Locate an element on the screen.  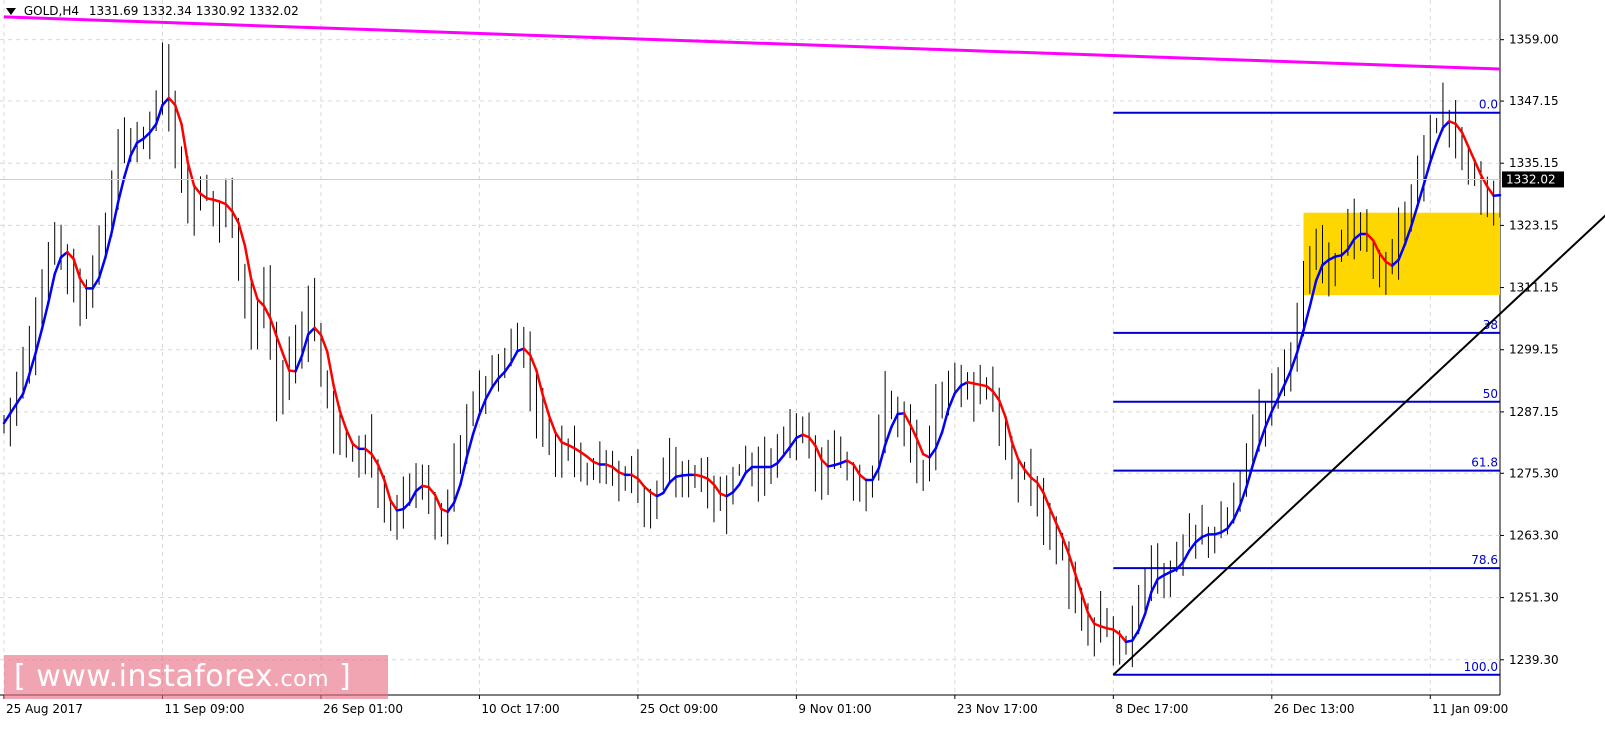
x-tick-label: 26 Dec 13:00 is located at coordinates (1314, 709).